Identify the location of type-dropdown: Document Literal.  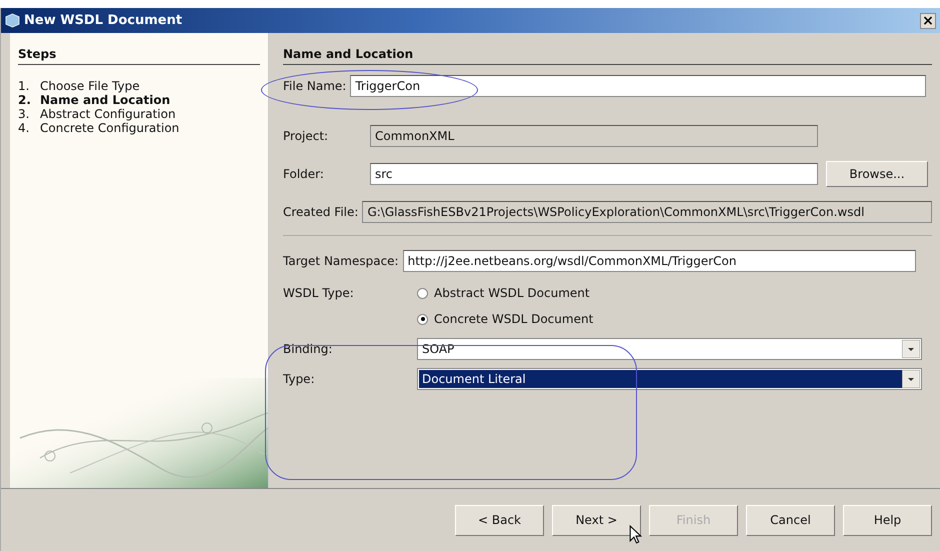
(669, 379).